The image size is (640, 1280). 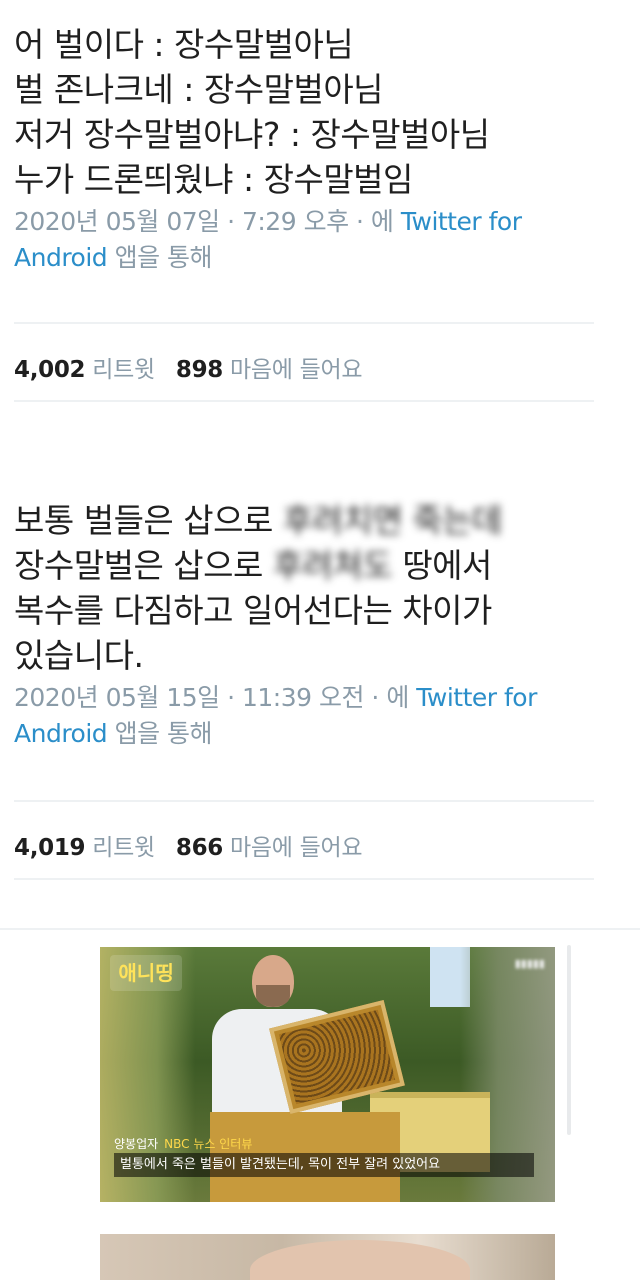 I want to click on tweet-1-stats: 4,002 리트윗 898 마음에 들어요, so click(x=188, y=367).